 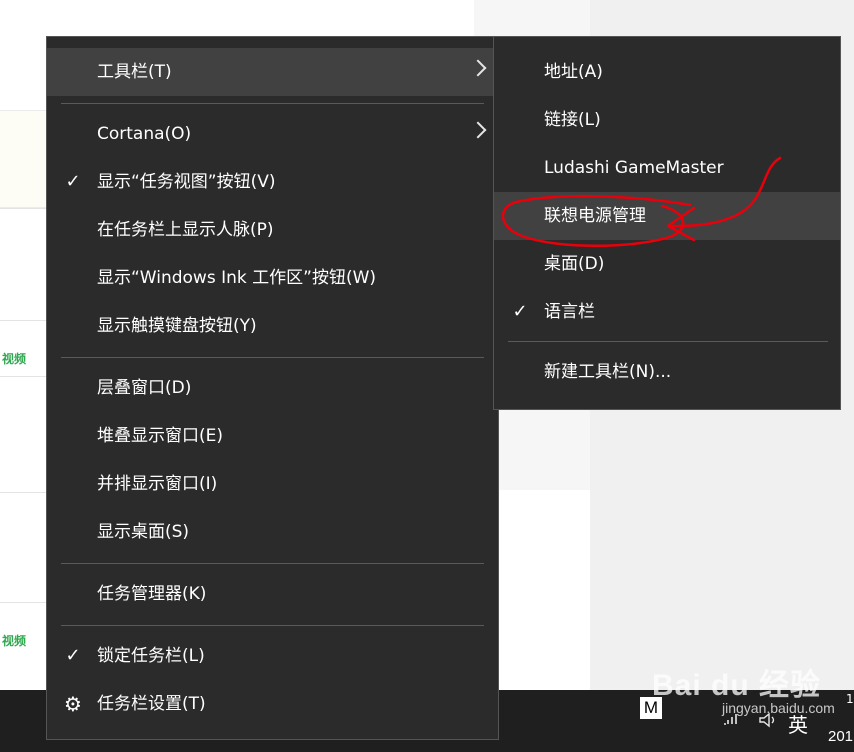 What do you see at coordinates (737, 685) in the screenshot?
I see `watermark-main: Bai du 经验` at bounding box center [737, 685].